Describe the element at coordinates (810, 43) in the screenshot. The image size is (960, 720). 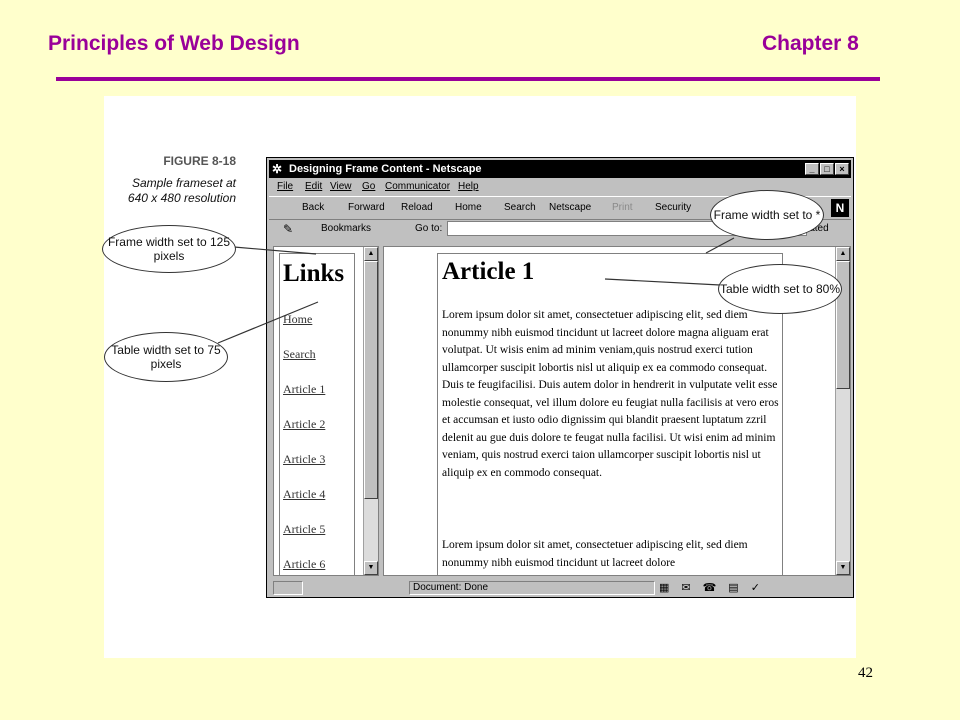
I see `chapter-label: Chapter 8` at that location.